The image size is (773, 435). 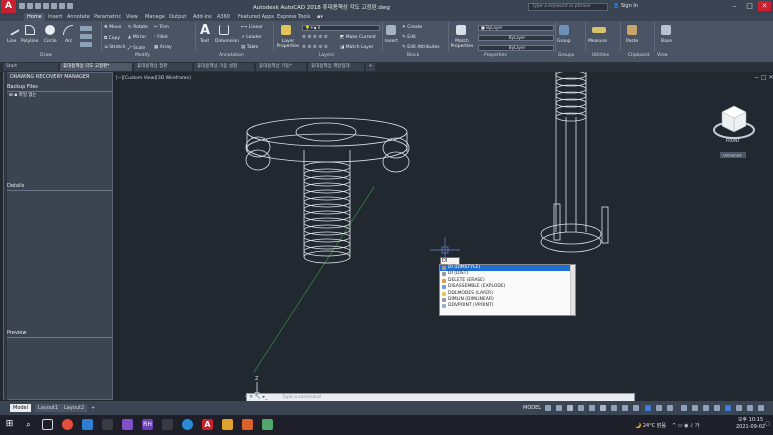 What do you see at coordinates (22, 6) in the screenshot?
I see `new-icon` at bounding box center [22, 6].